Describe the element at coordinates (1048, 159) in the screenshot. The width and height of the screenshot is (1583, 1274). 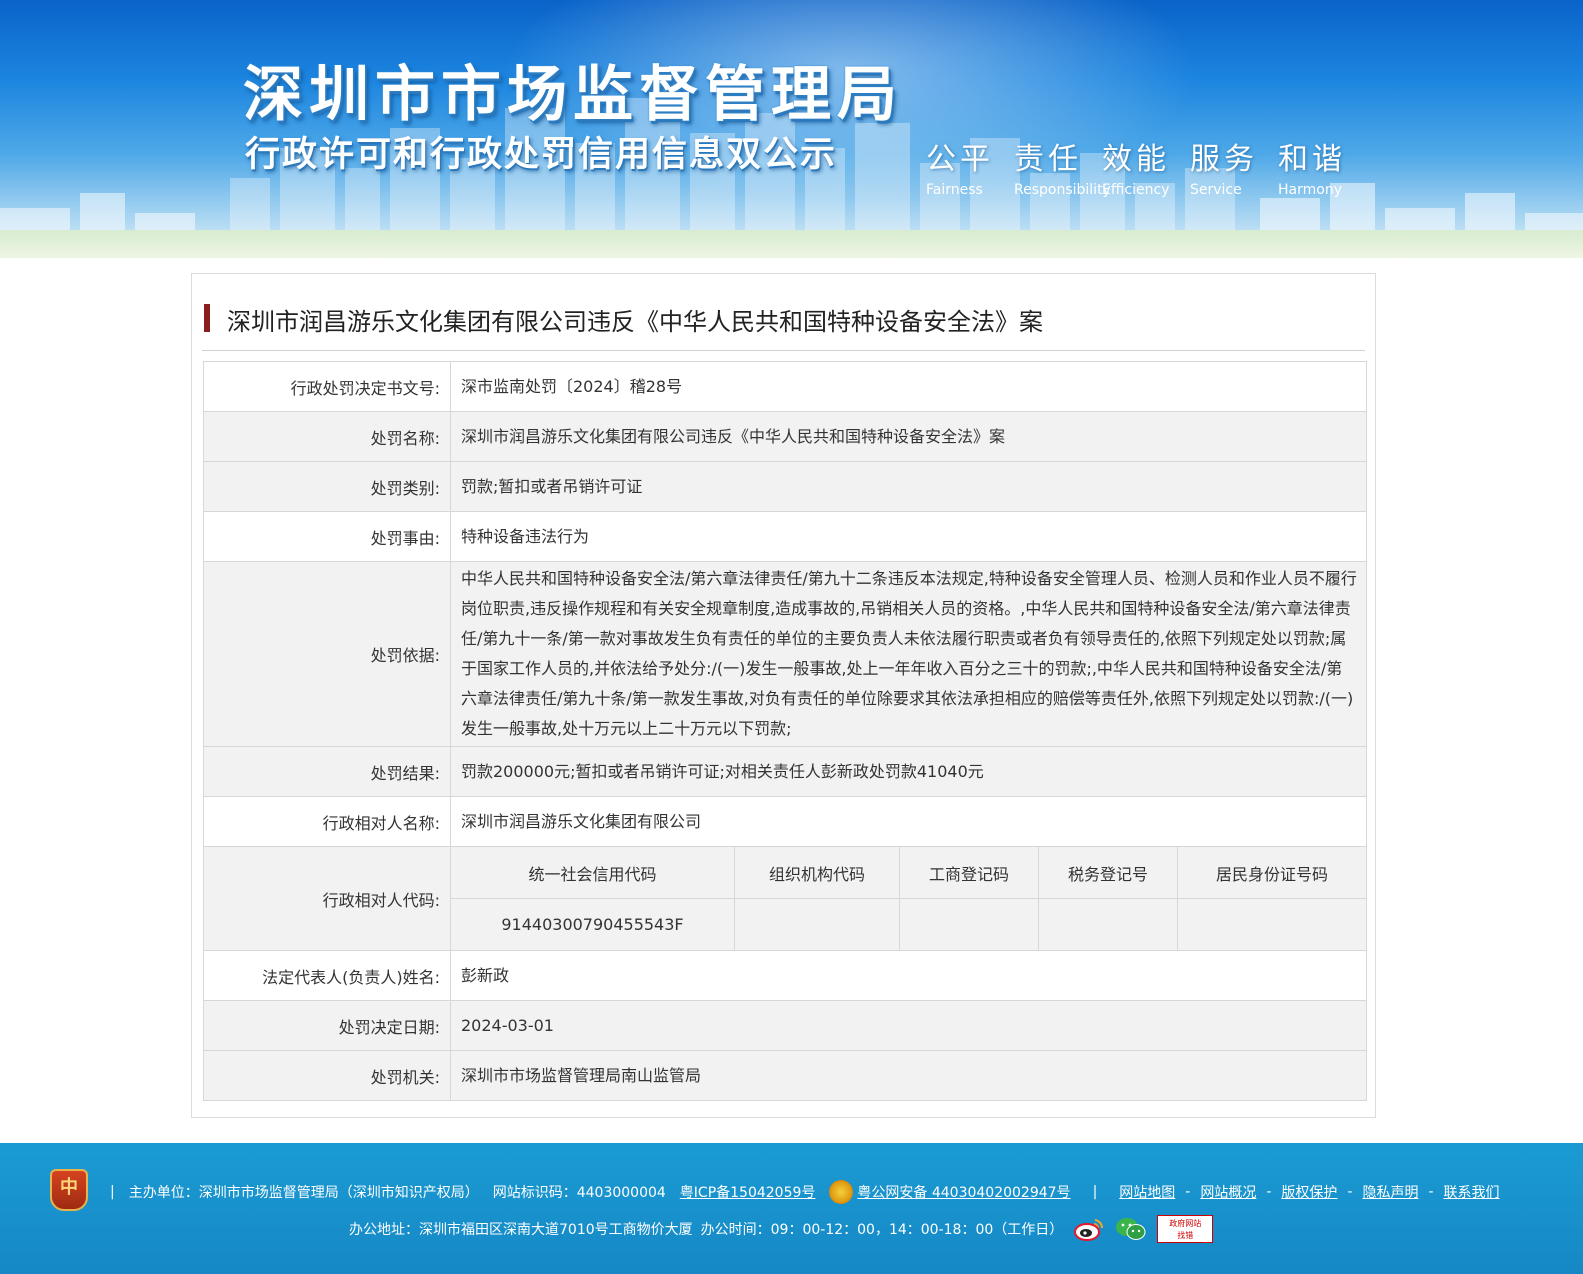
I see `slogan-cn: 责任` at that location.